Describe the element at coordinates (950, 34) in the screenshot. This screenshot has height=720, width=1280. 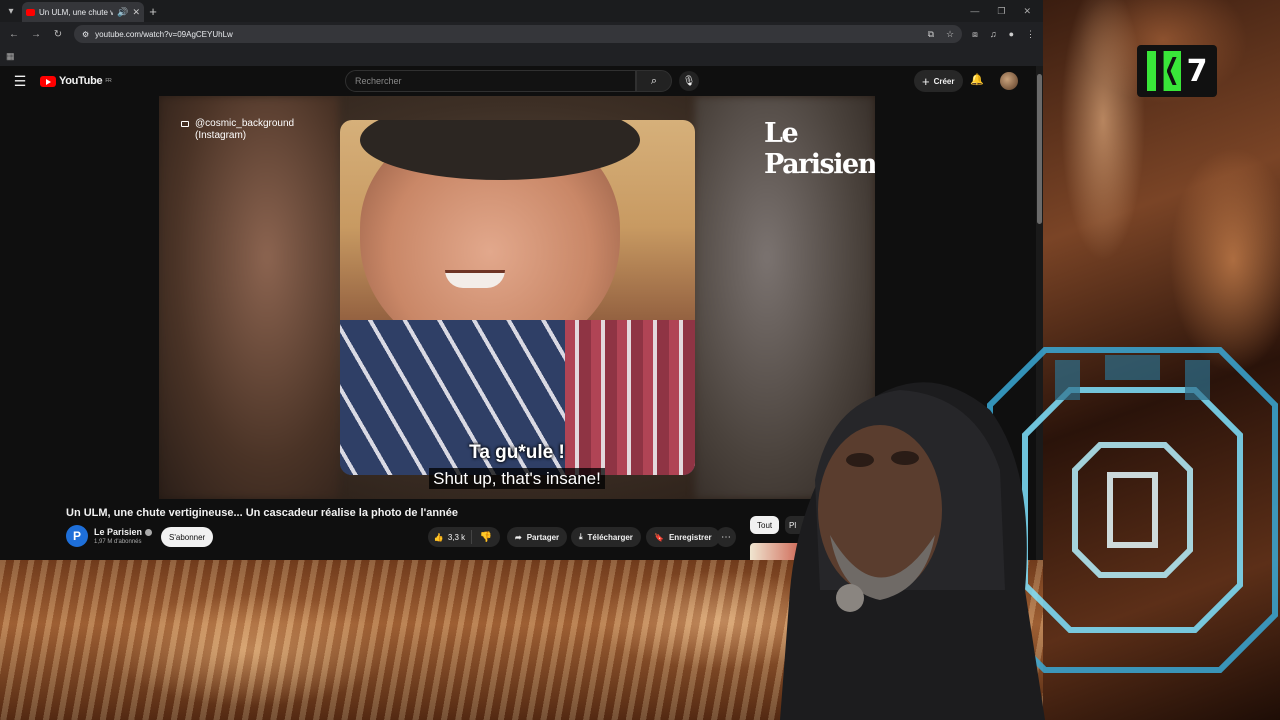
I see `bookmark-star-icon: ☆` at that location.